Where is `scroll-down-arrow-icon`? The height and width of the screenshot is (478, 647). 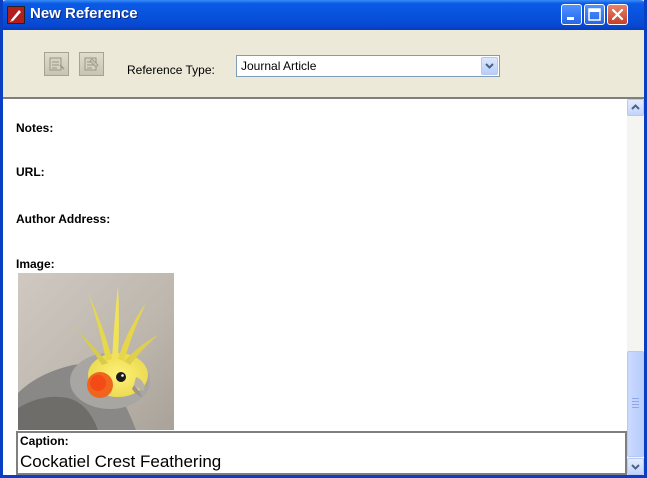
scroll-down-arrow-icon is located at coordinates (635, 467).